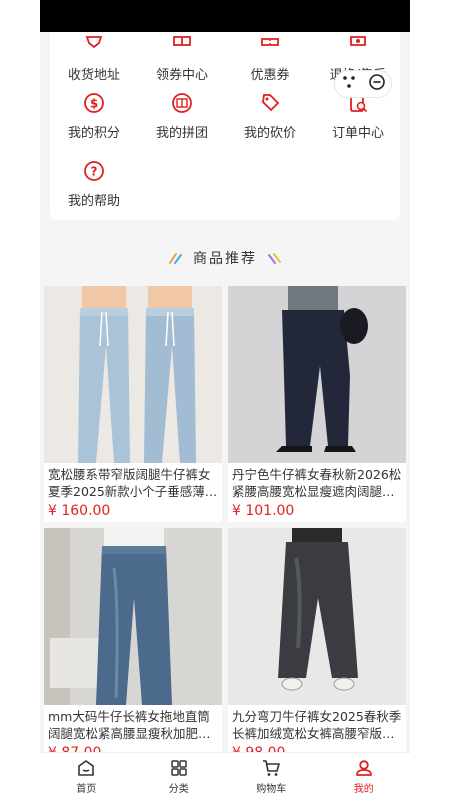  I want to click on product-card: 九分弯刀牛仔裤女2025春秋季长裤加绒宽松女裤高腰窄版… ¥ 98.00, so click(317, 642).